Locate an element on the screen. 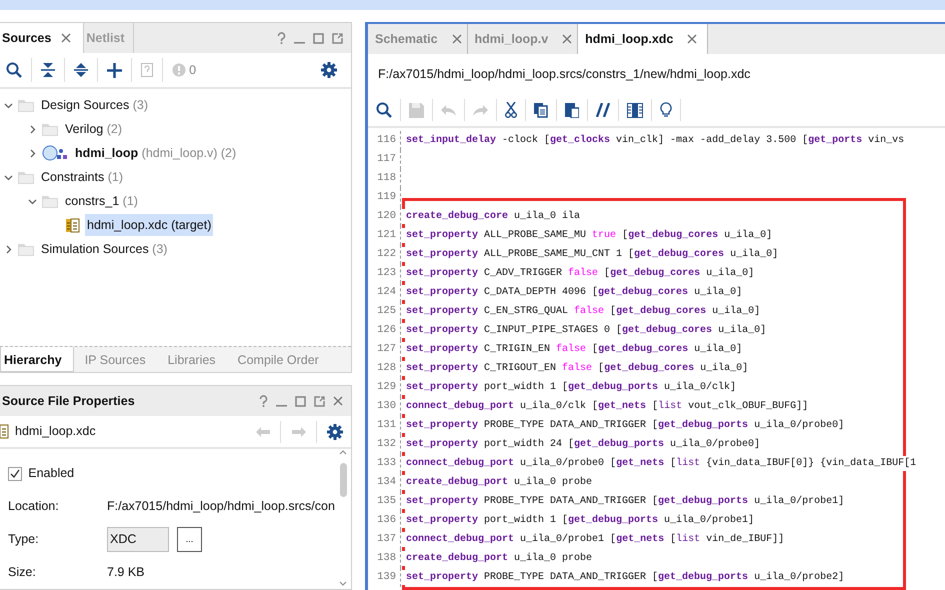 The image size is (945, 590). tree-item: Constraints (1) is located at coordinates (82, 177).